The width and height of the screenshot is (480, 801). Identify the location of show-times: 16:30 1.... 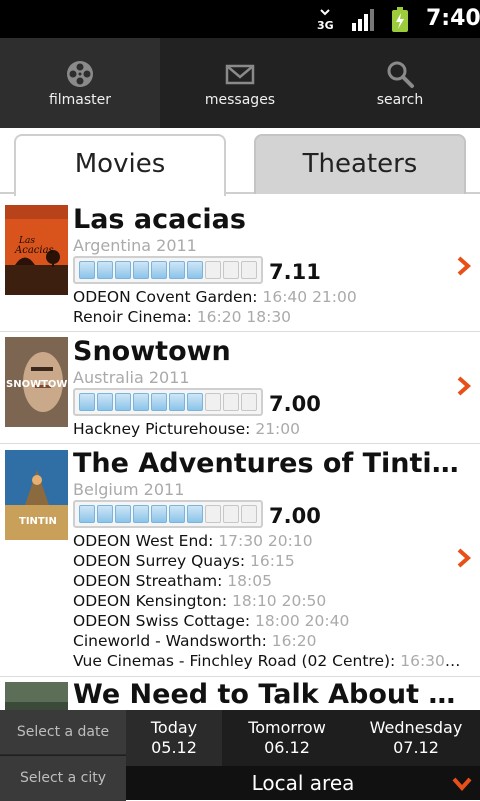
(431, 661).